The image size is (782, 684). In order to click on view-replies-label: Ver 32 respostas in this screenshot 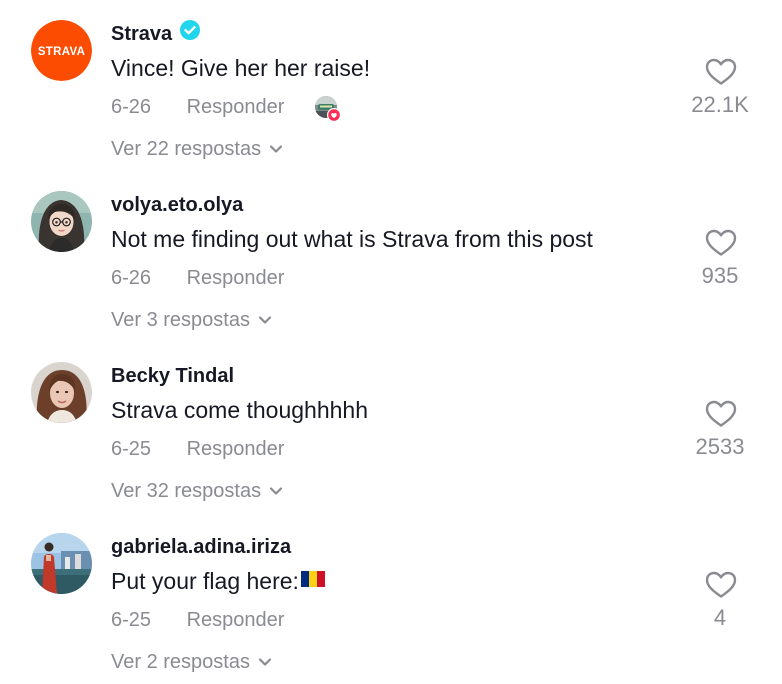, I will do `click(186, 491)`.